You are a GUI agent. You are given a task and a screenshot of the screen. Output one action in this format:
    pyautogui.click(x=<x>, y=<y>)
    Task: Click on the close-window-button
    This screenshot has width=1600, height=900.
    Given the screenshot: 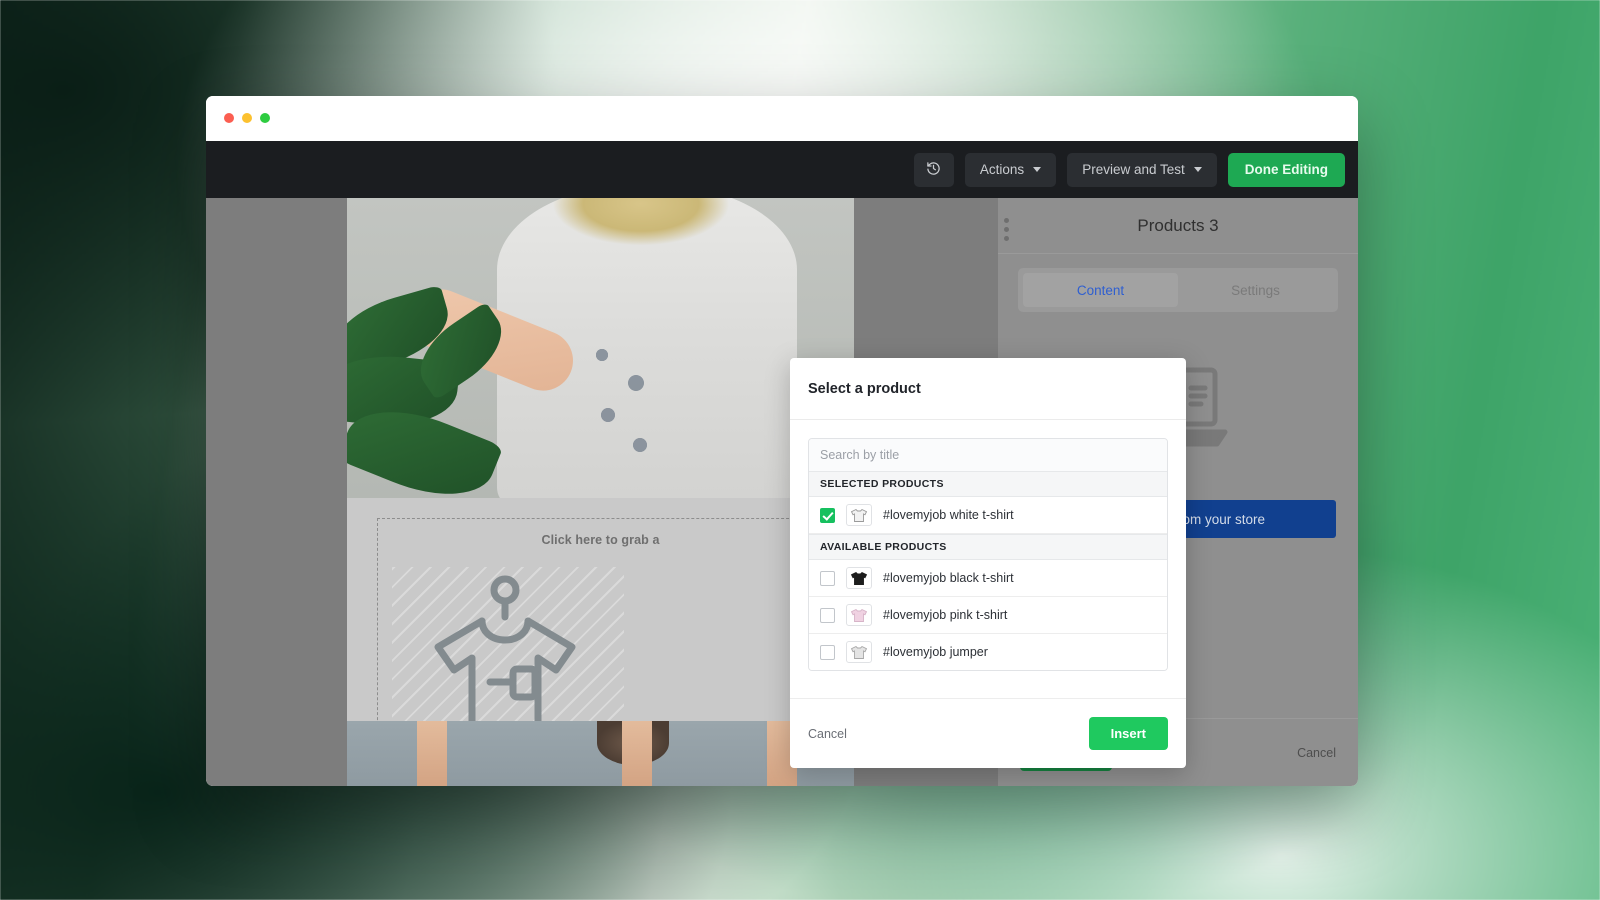 What is the action you would take?
    pyautogui.click(x=229, y=118)
    